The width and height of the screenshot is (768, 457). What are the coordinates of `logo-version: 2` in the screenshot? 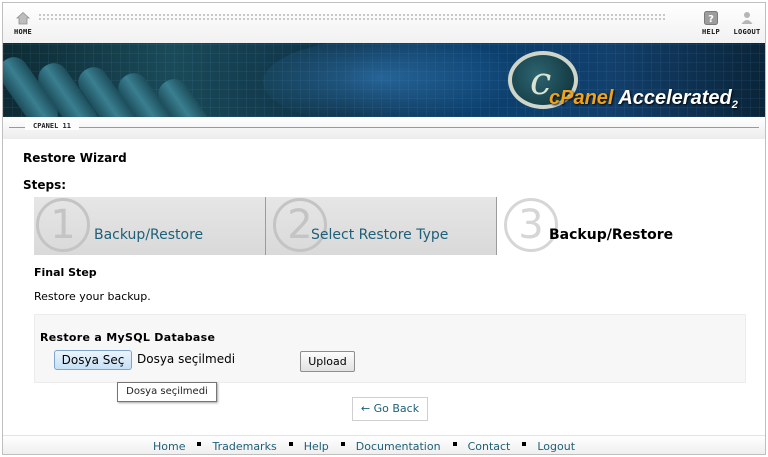 It's located at (734, 105).